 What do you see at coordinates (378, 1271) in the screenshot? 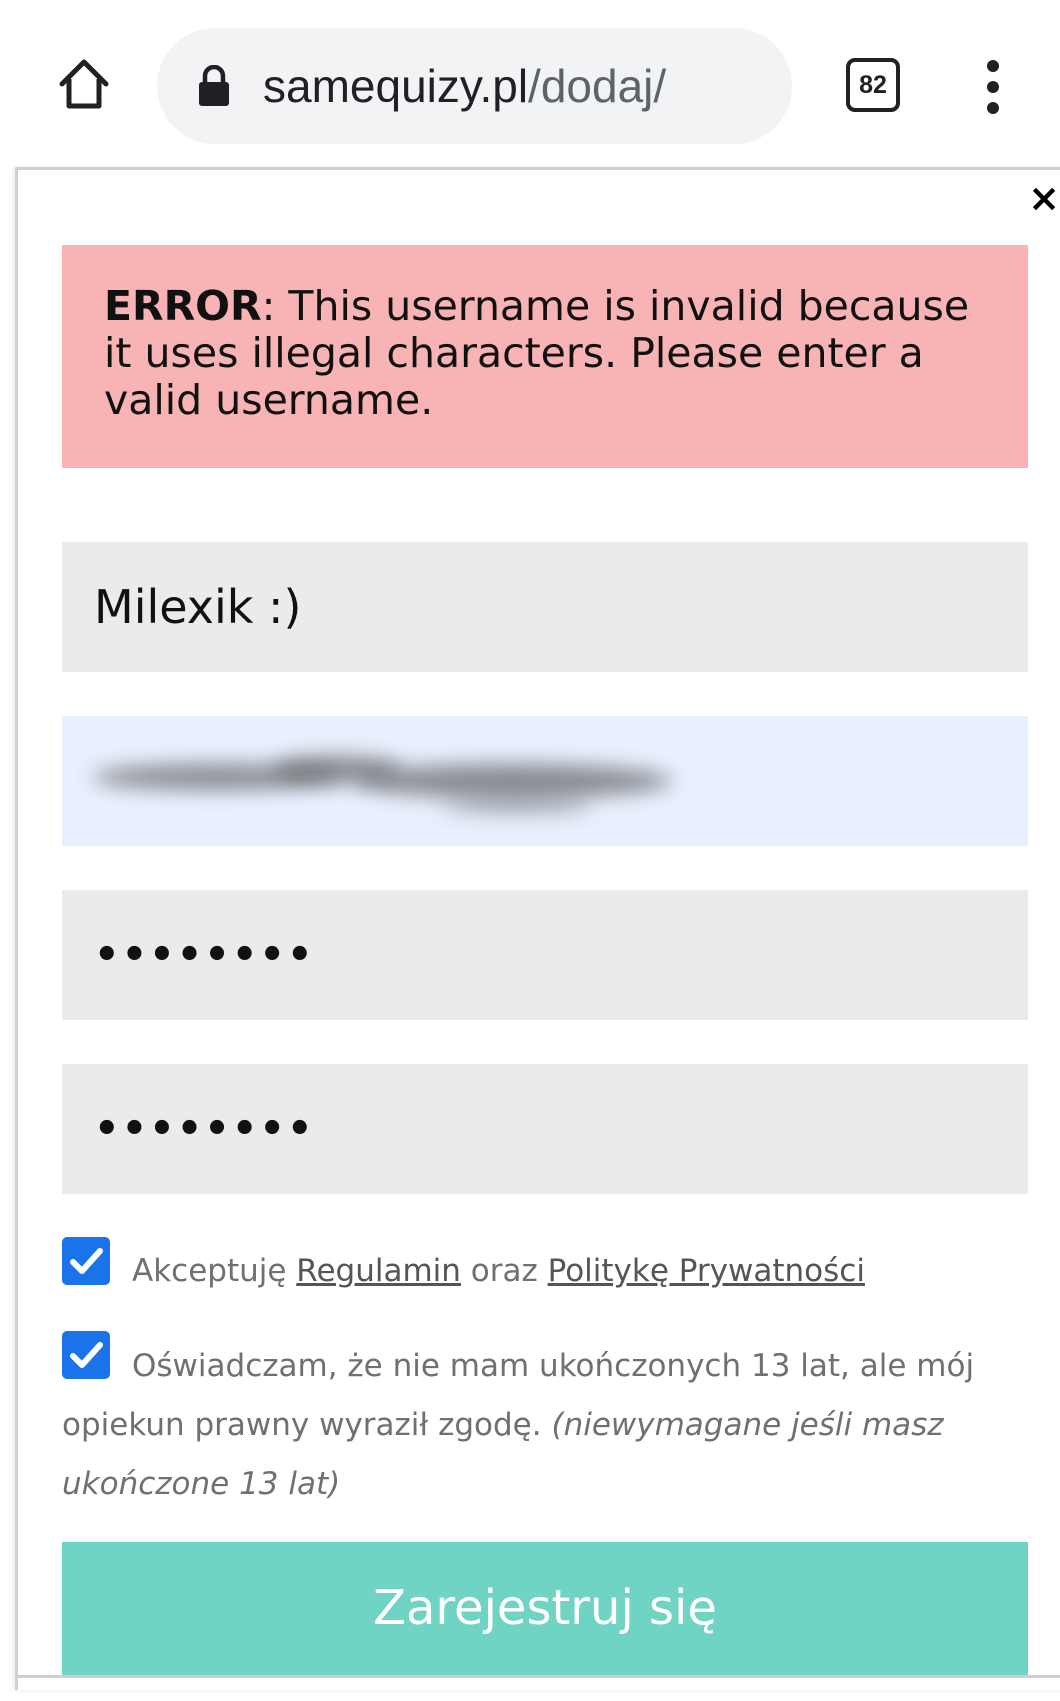
I see `terms-link: Regulamin` at bounding box center [378, 1271].